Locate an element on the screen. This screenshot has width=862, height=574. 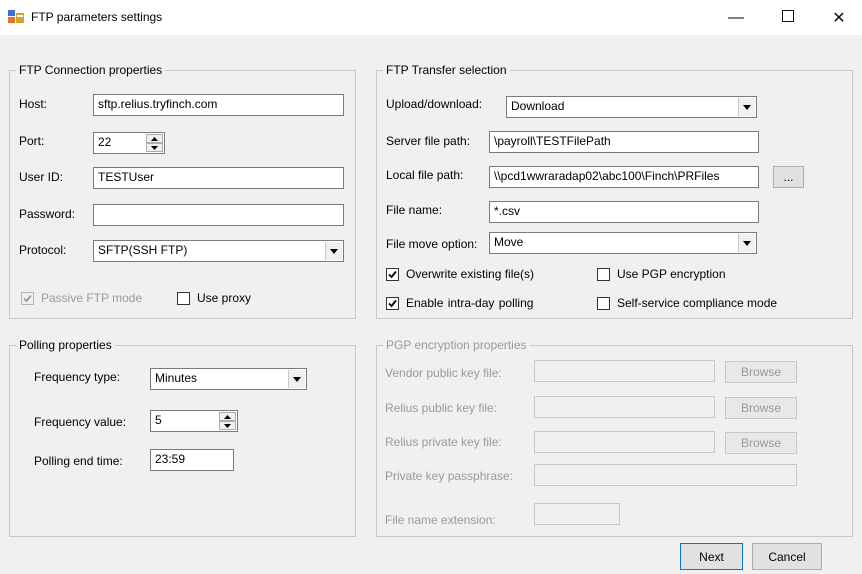
end-time-label: Polling end time: is located at coordinates (78, 461).